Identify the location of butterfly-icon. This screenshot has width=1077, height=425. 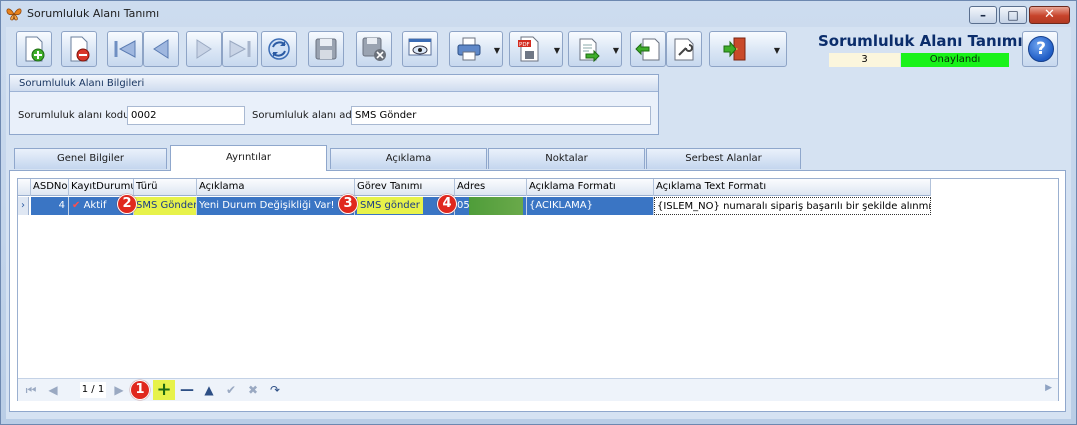
(14, 14).